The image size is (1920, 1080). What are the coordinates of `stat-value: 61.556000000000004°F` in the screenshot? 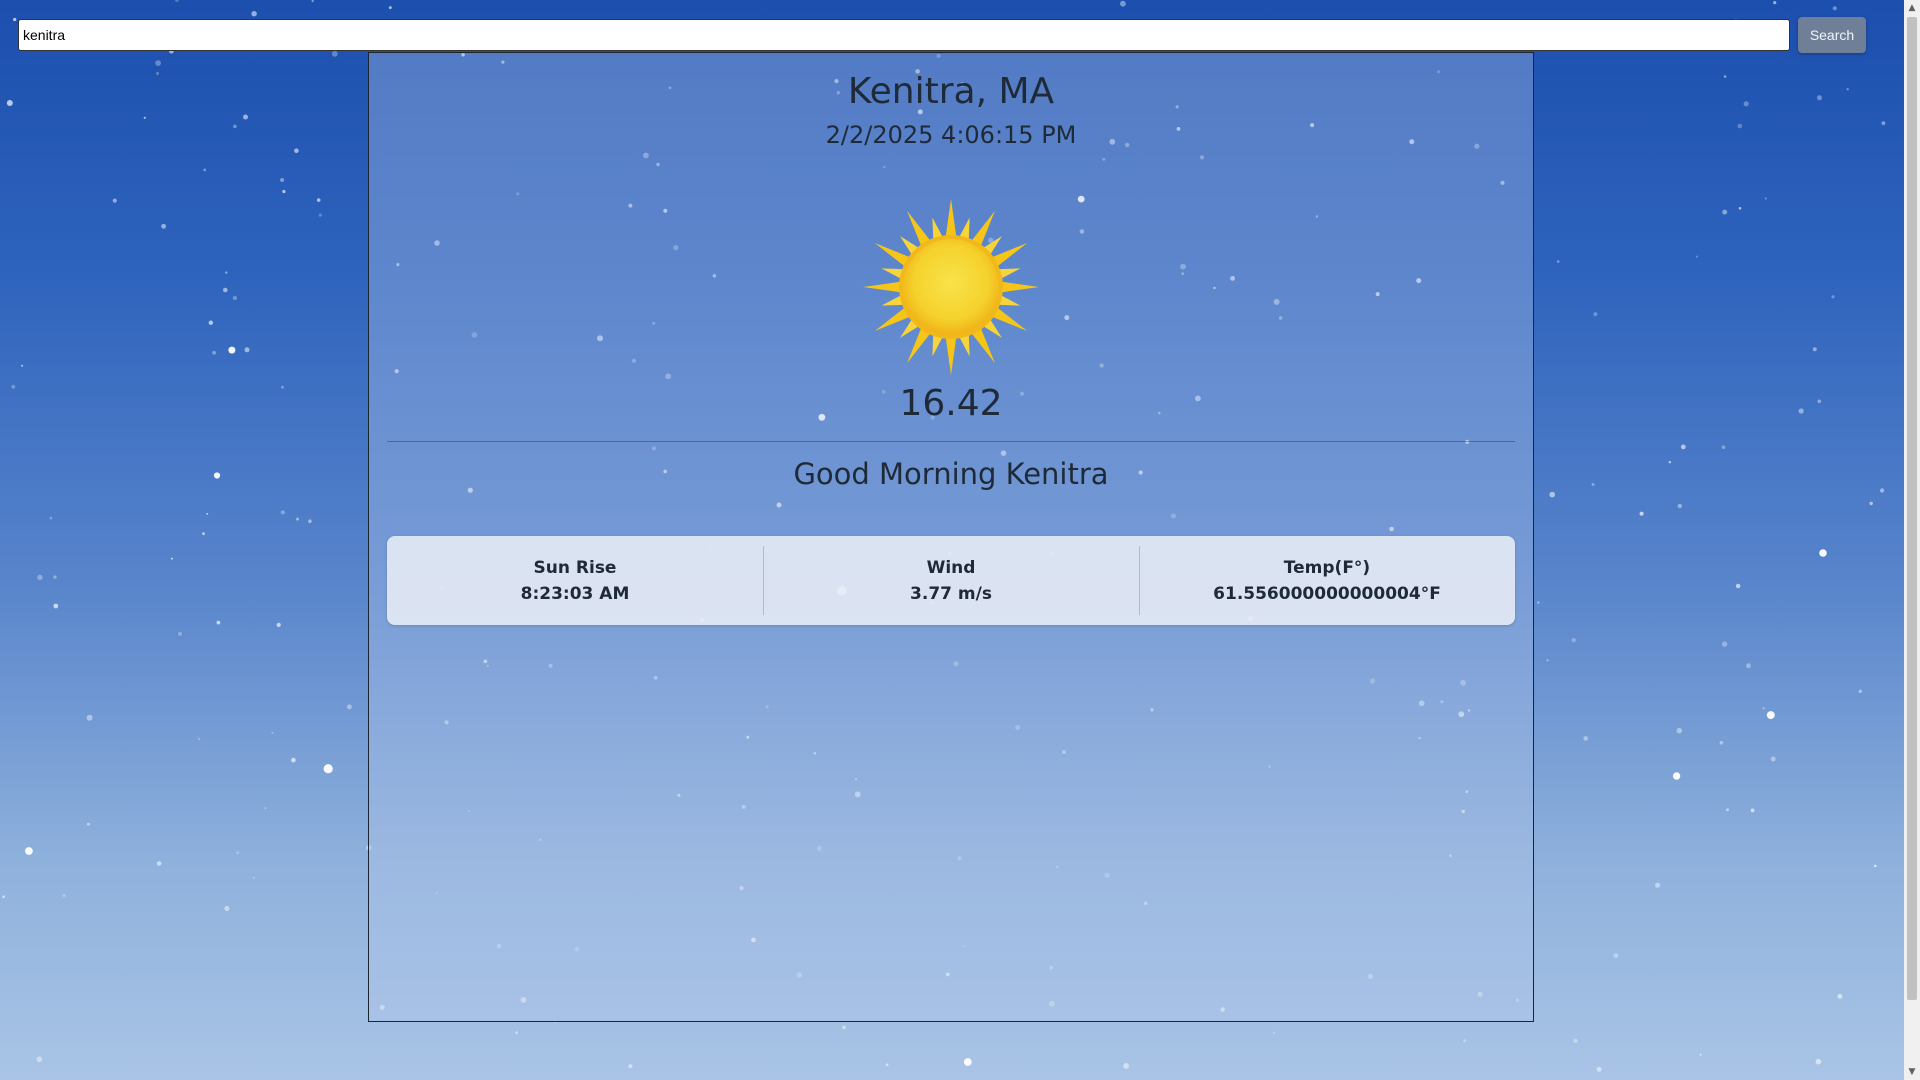 It's located at (1327, 593).